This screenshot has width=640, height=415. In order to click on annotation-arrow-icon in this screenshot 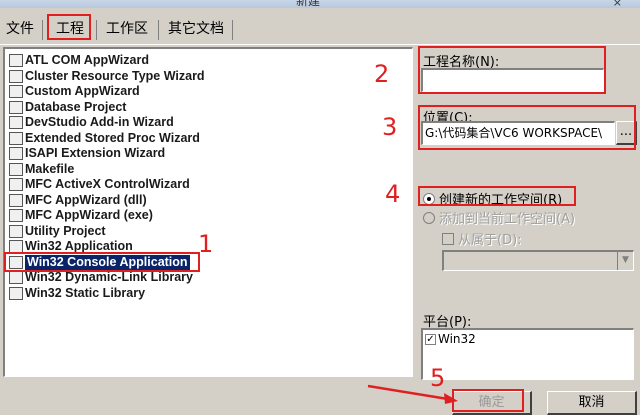, I will do `click(412, 394)`.